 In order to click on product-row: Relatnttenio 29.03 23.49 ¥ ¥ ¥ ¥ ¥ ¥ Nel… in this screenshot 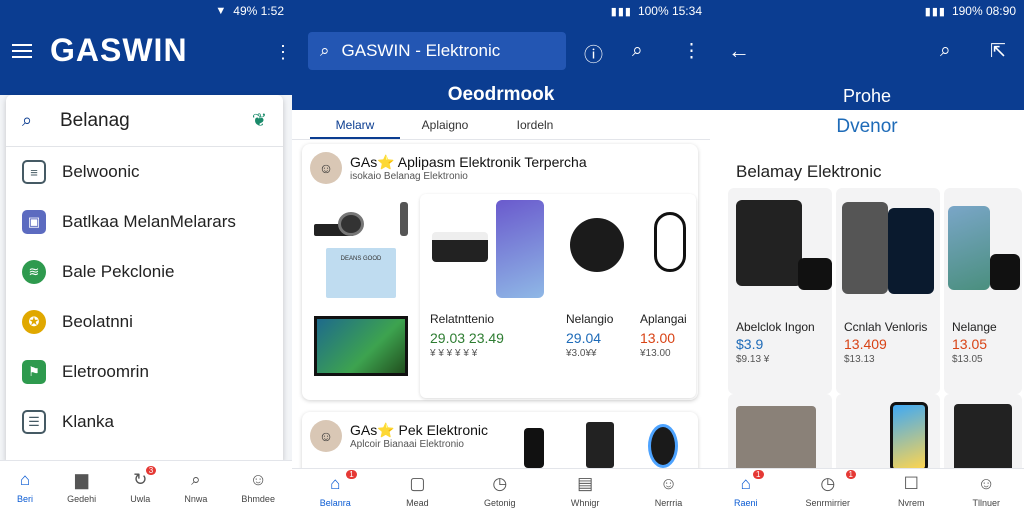, I will do `click(558, 296)`.